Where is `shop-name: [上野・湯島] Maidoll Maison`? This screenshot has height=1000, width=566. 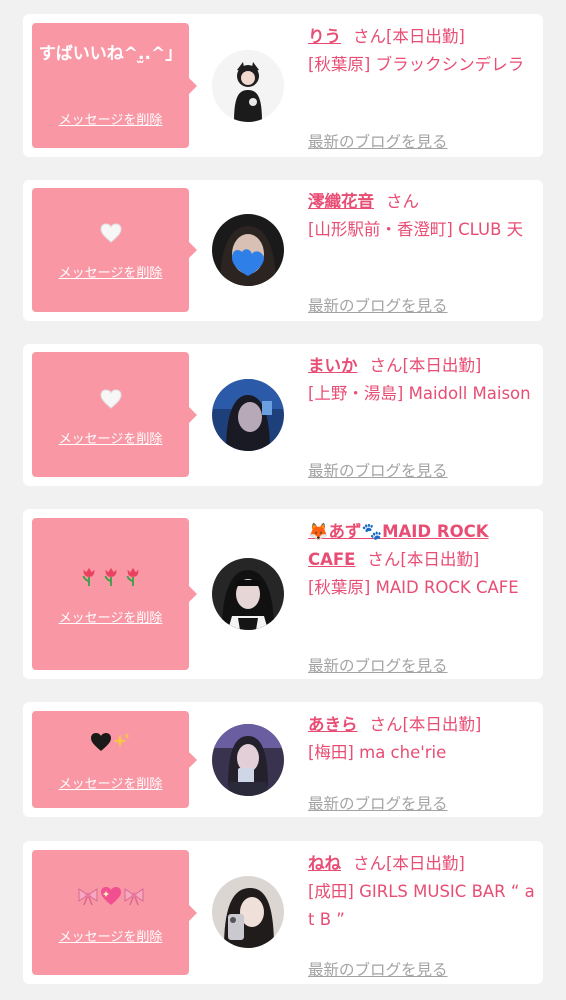
shop-name: [上野・湯島] Maidoll Maison is located at coordinates (419, 393).